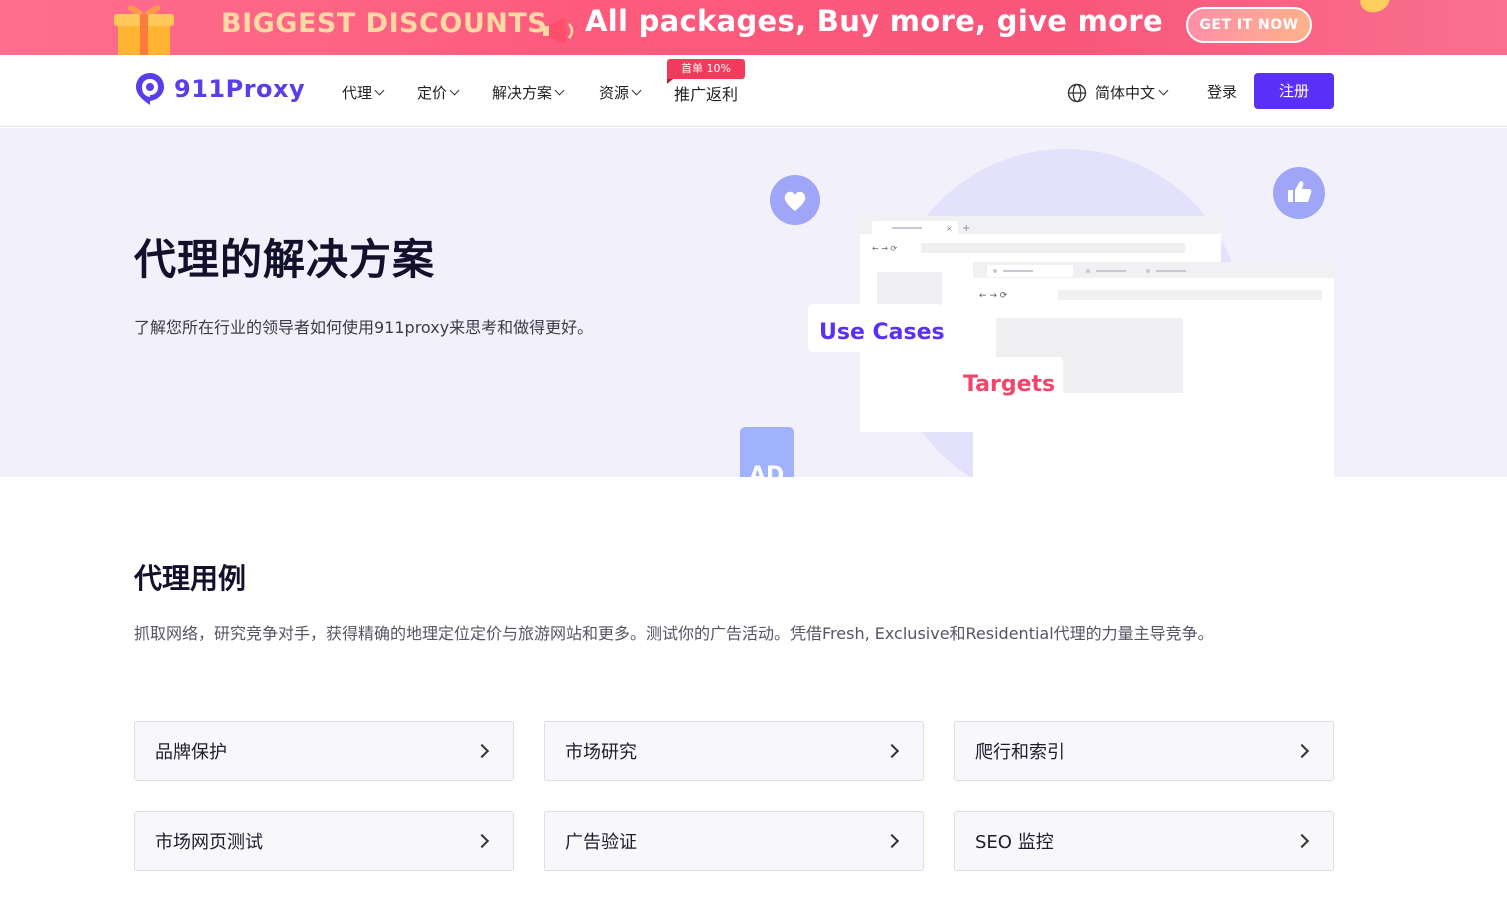  Describe the element at coordinates (1222, 91) in the screenshot. I see `login-link: 登录` at that location.